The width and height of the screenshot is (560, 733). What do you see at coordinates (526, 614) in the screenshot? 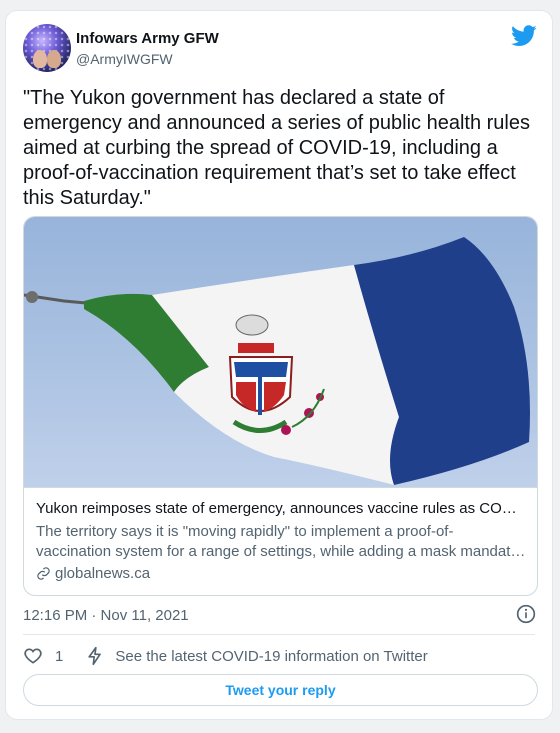
I see `info-icon` at bounding box center [526, 614].